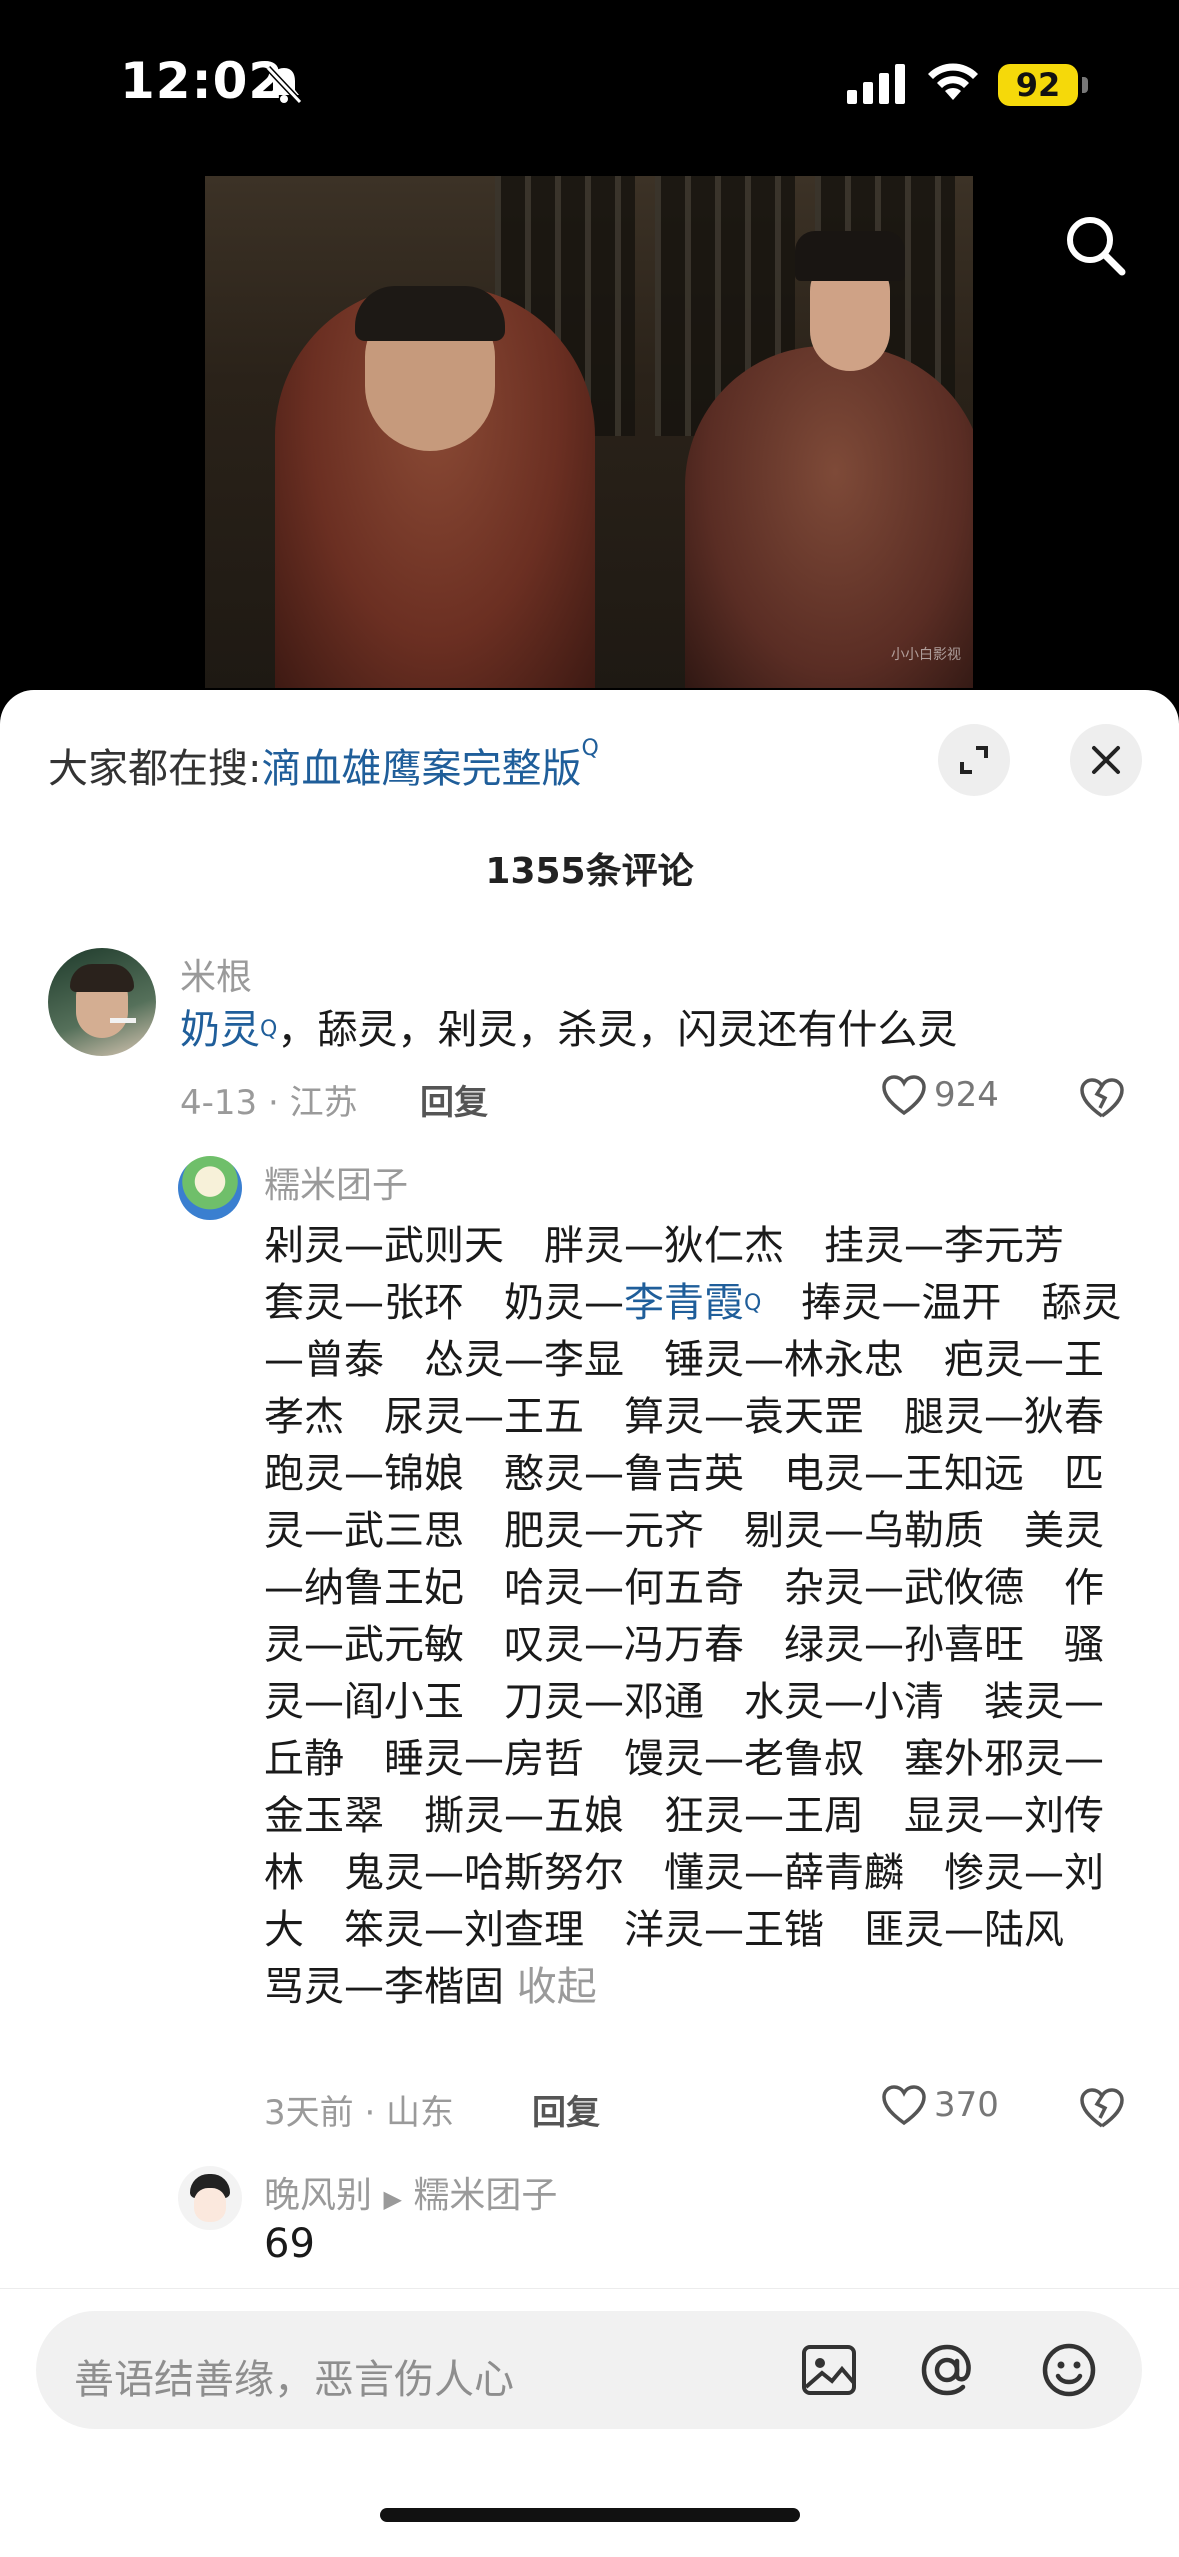  Describe the element at coordinates (220, 1030) in the screenshot. I see `comment-search-link: 奶灵` at that location.